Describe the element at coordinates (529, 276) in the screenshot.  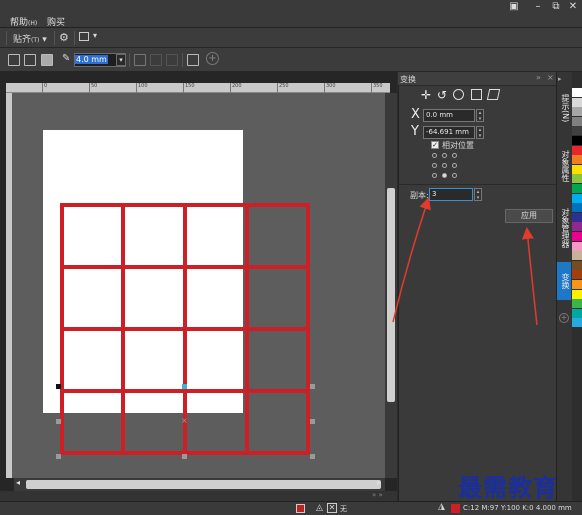
I see `arrow-to-apply` at that location.